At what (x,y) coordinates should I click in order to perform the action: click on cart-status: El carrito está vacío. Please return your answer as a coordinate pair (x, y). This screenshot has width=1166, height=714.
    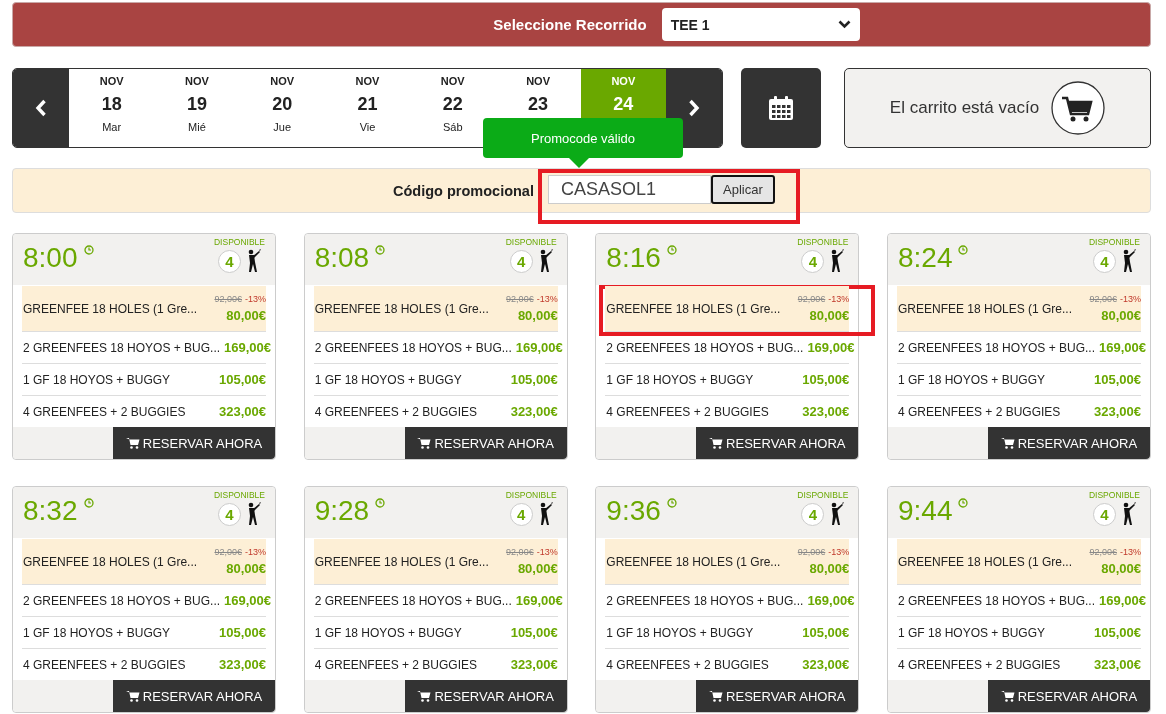
    Looking at the image, I should click on (964, 108).